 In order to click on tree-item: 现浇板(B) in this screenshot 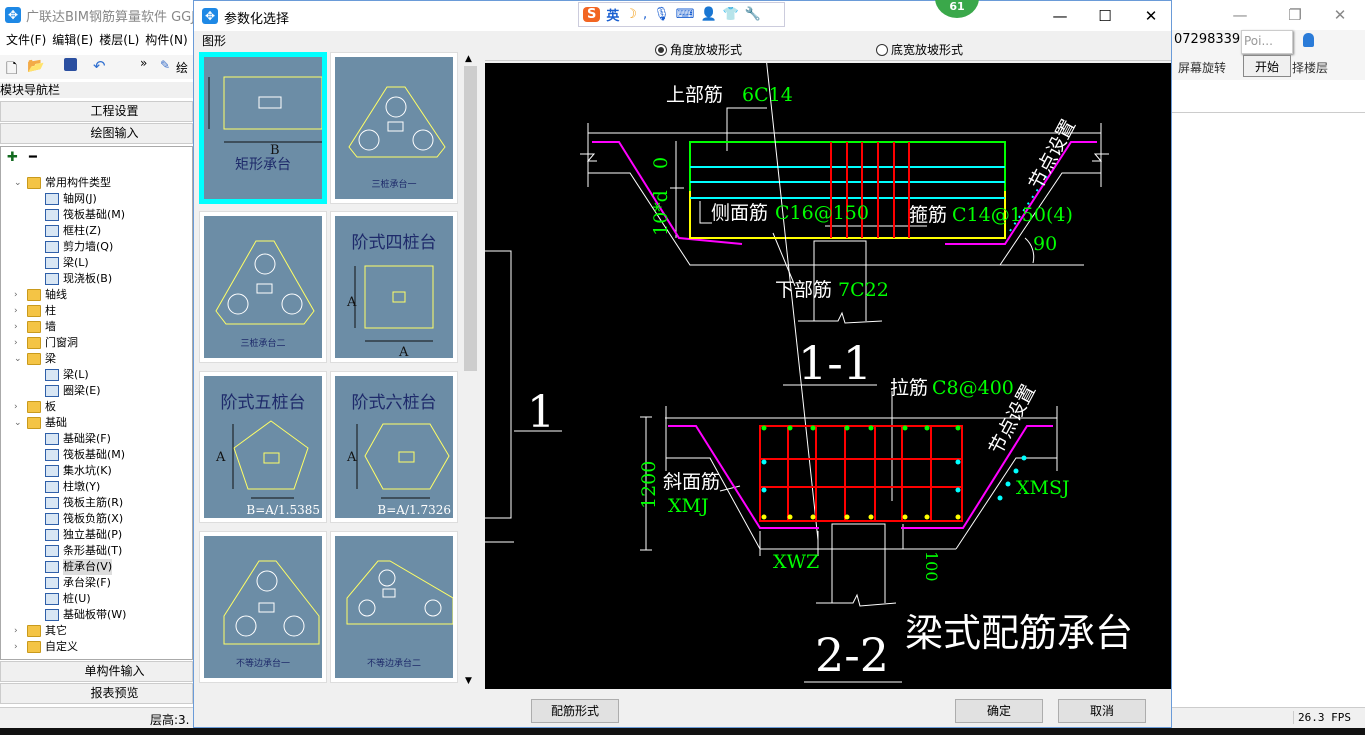, I will do `click(78, 279)`.